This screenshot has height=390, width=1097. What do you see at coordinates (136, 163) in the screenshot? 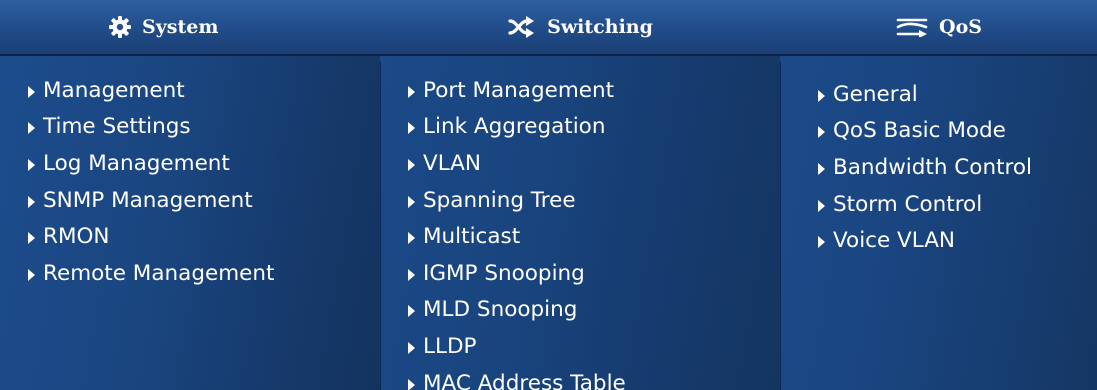
I see `menu-item-label: Log Management` at bounding box center [136, 163].